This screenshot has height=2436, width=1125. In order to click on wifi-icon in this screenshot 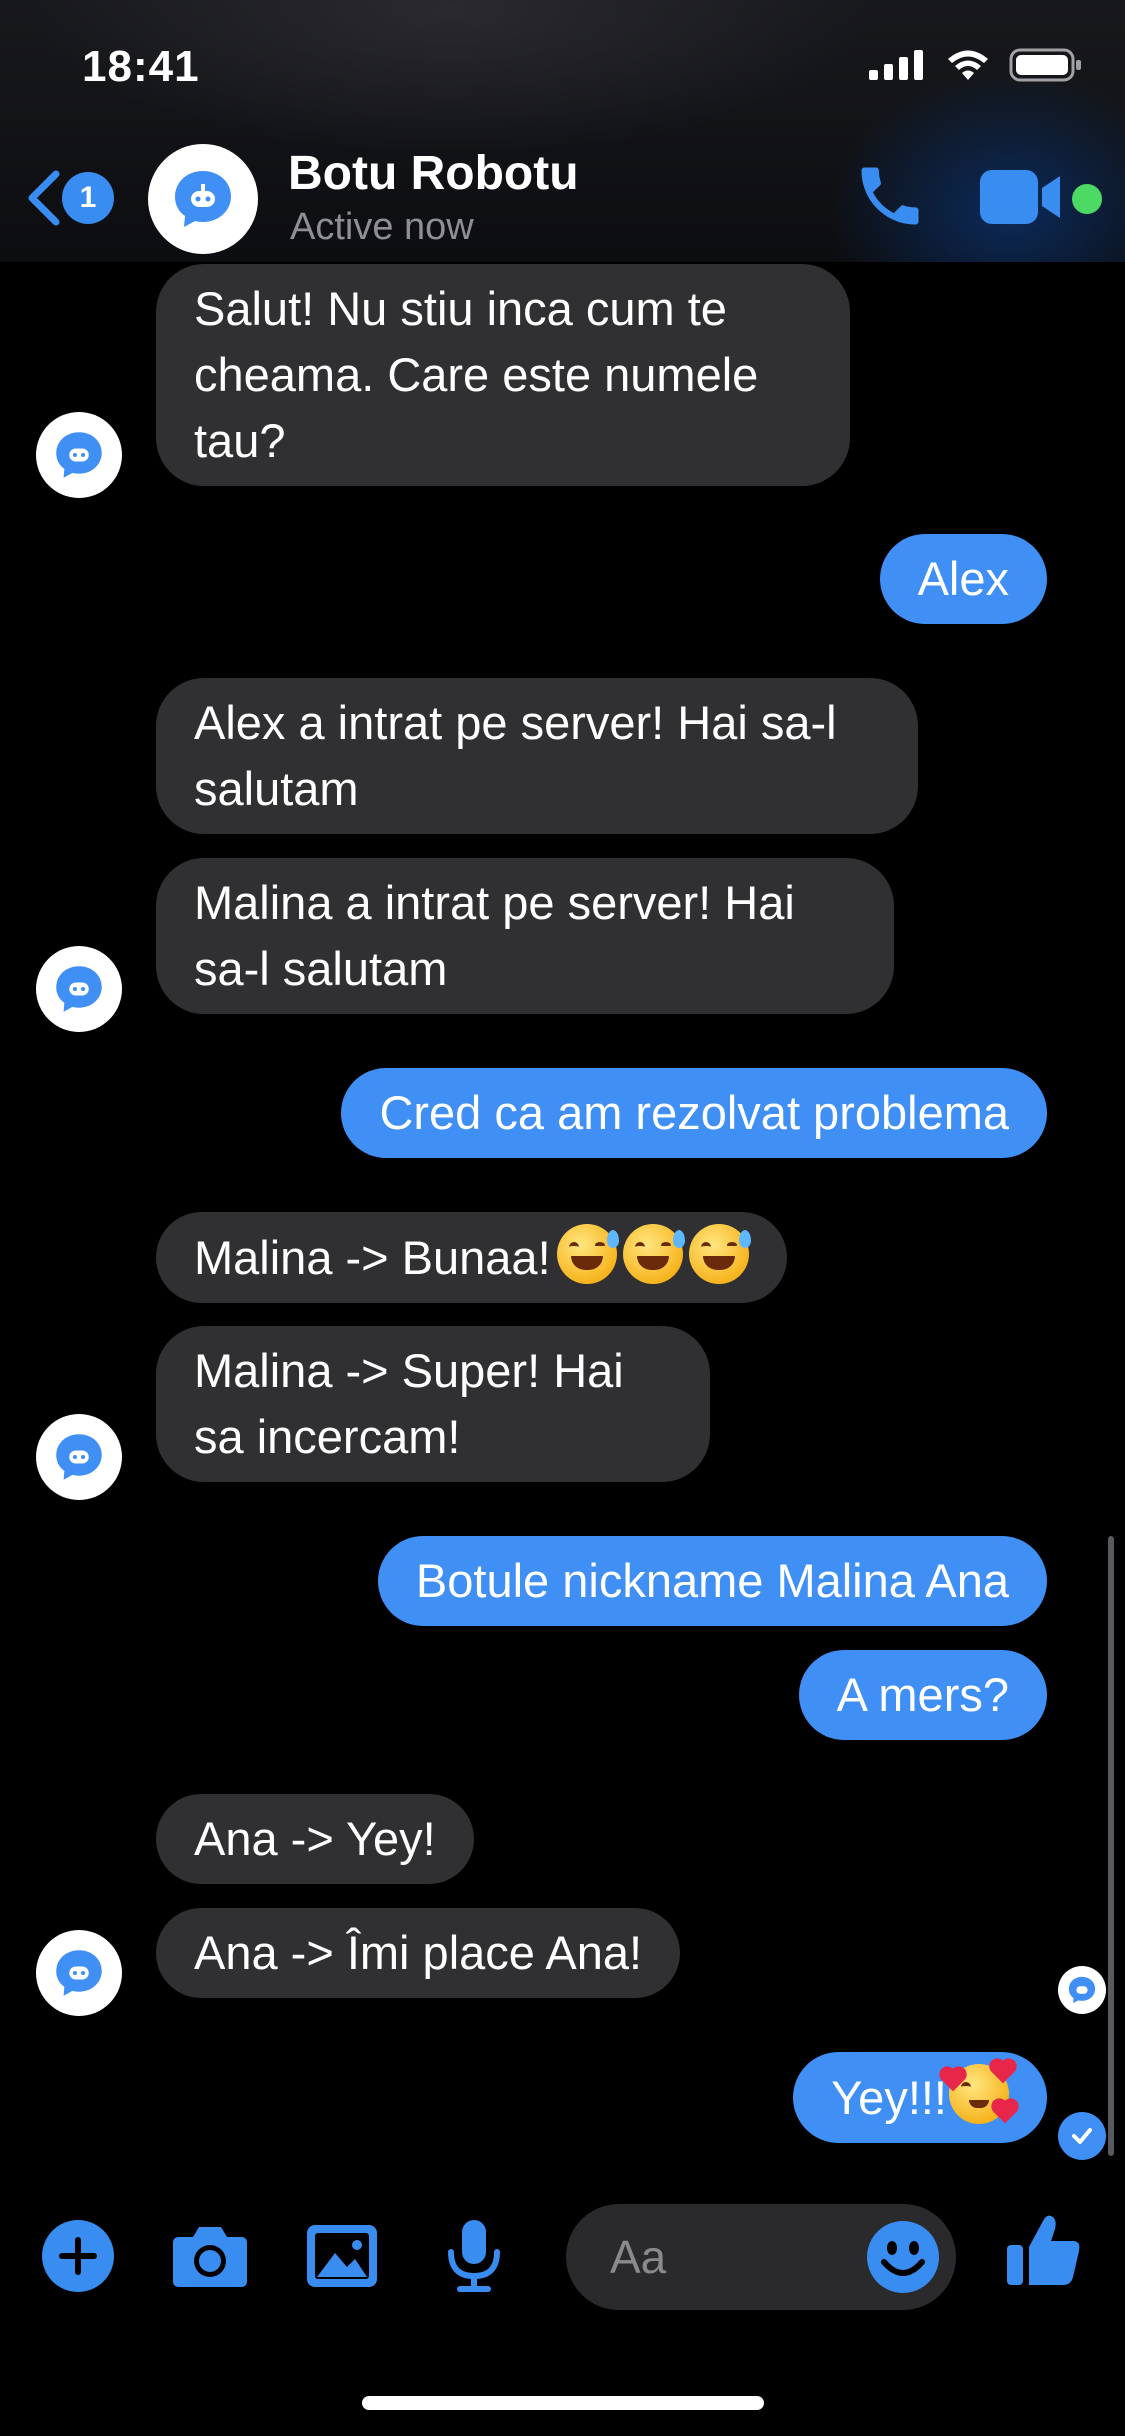, I will do `click(968, 65)`.